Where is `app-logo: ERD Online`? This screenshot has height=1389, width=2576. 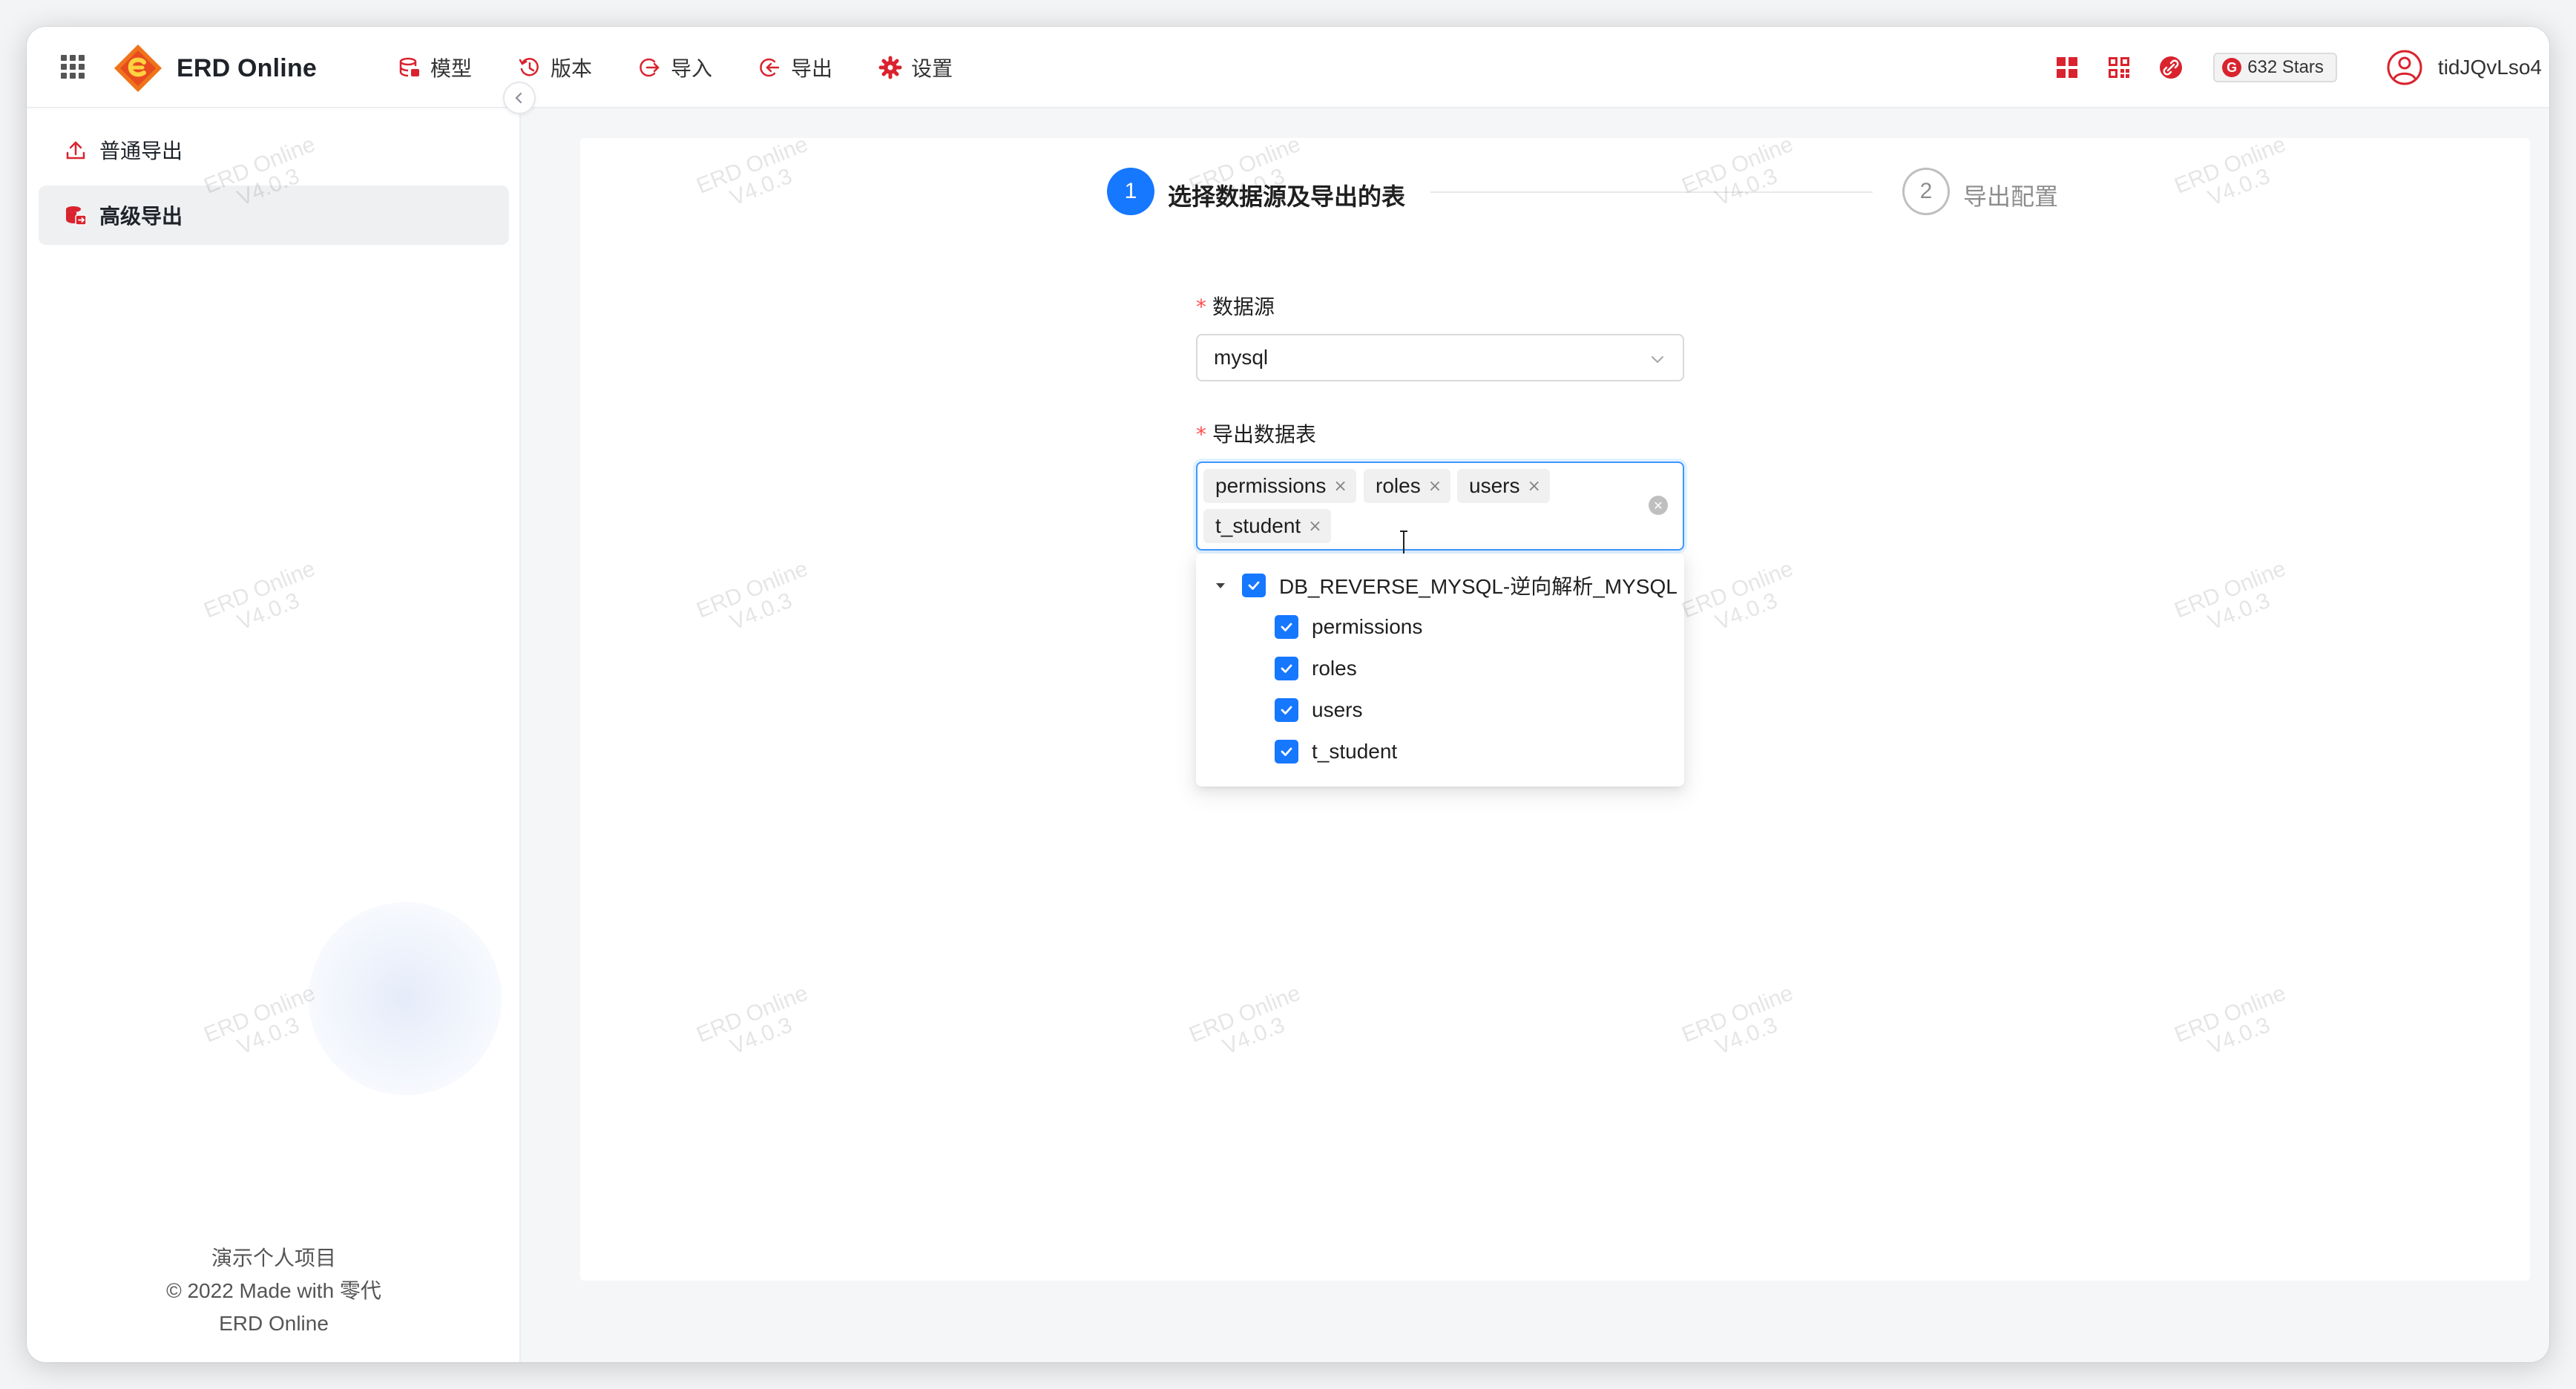 app-logo: ERD Online is located at coordinates (215, 68).